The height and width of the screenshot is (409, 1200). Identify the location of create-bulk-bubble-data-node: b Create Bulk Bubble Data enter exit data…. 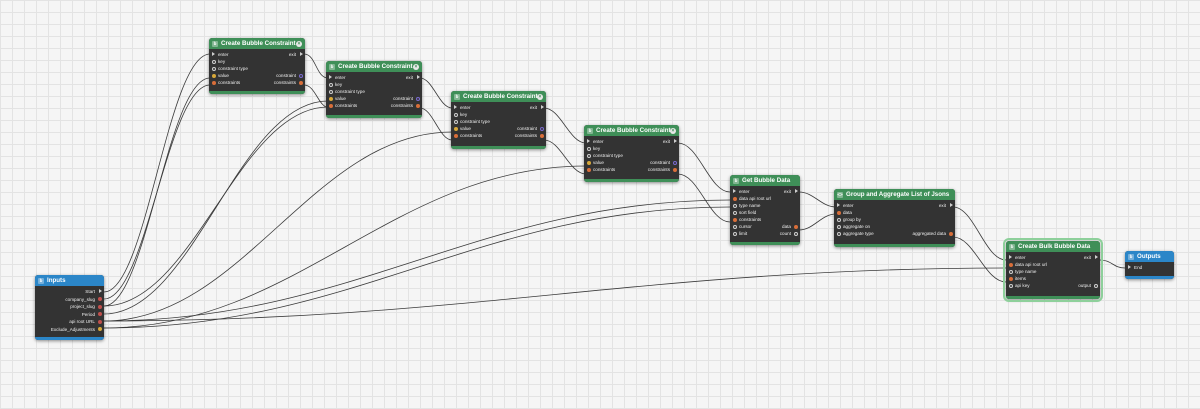
(1053, 270).